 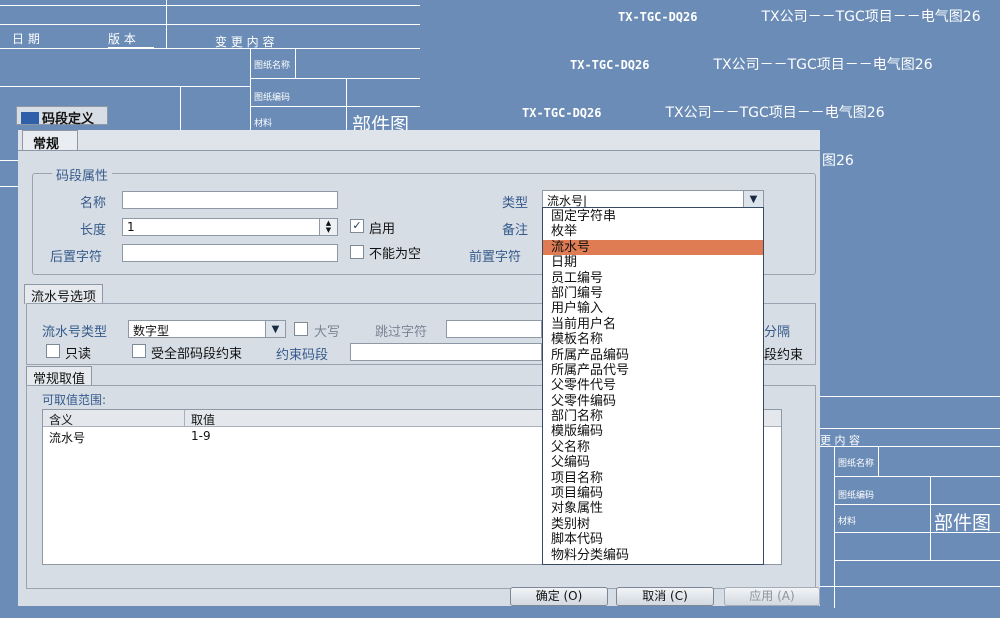 What do you see at coordinates (328, 227) in the screenshot?
I see `spin-arrows-icon: ▲ ▼` at bounding box center [328, 227].